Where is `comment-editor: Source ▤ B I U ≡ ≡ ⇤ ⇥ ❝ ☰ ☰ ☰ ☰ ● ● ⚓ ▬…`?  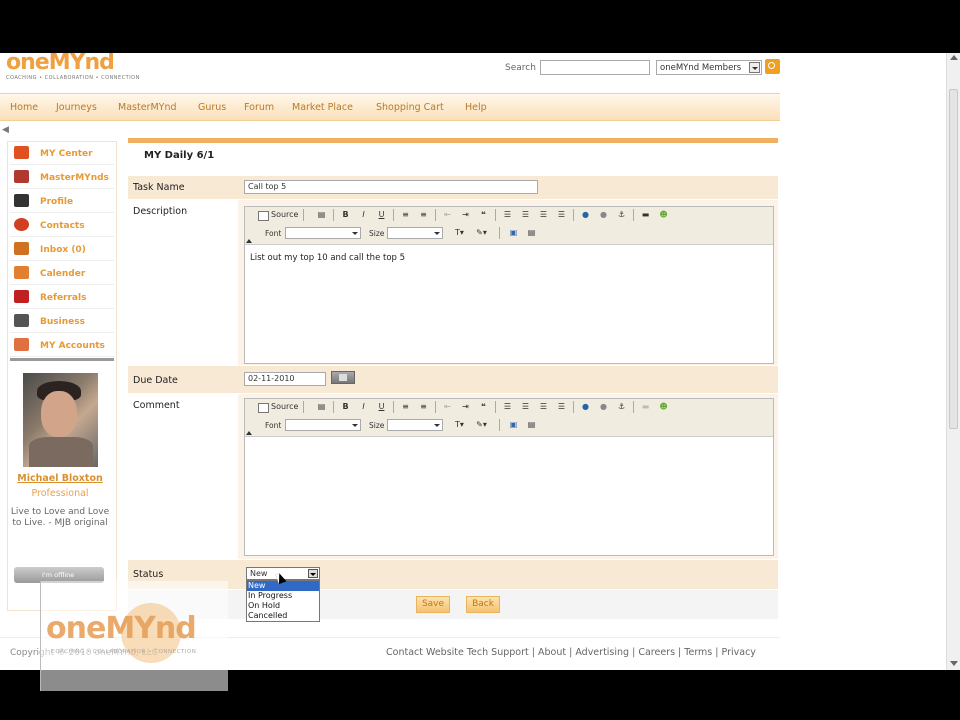
comment-editor: Source ▤ B I U ≡ ≡ ⇤ ⇥ ❝ ☰ ☰ ☰ ☰ ● ● ⚓ ▬… is located at coordinates (509, 477).